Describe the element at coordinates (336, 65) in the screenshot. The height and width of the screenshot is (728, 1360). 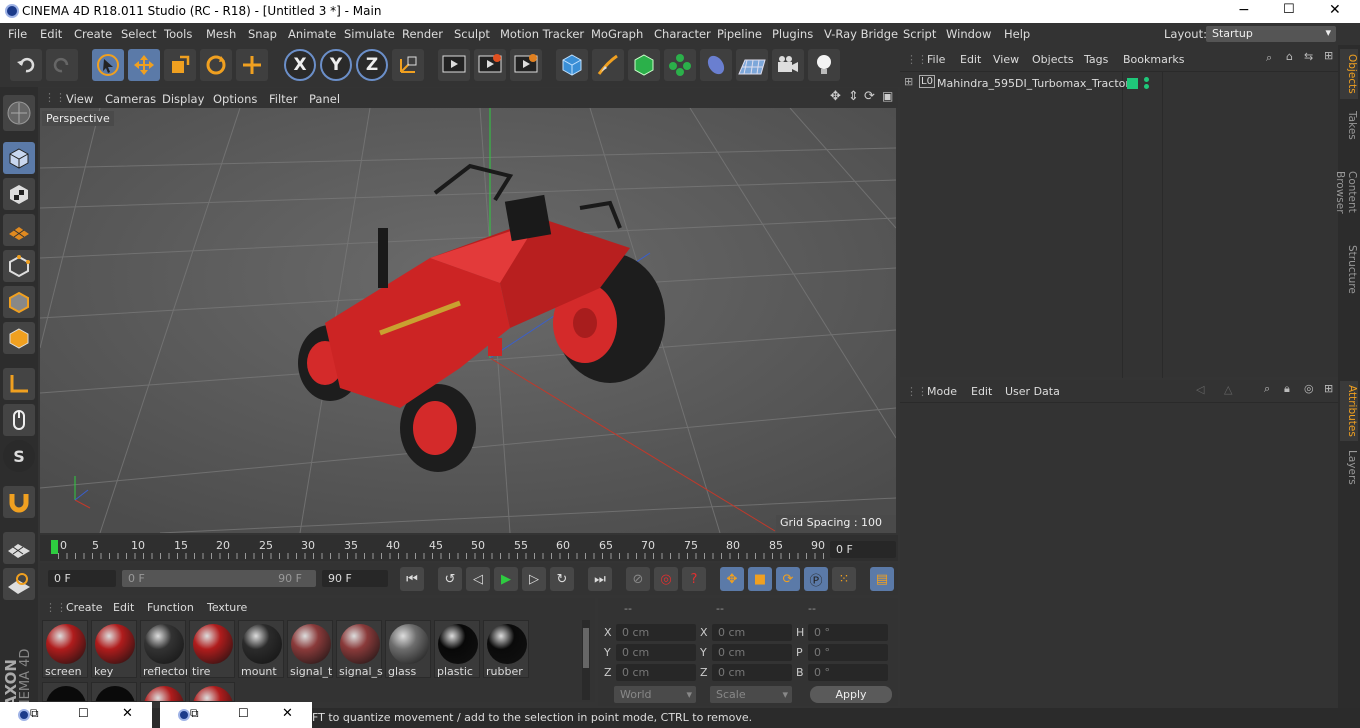
I see `y-axis-icon: Y` at that location.